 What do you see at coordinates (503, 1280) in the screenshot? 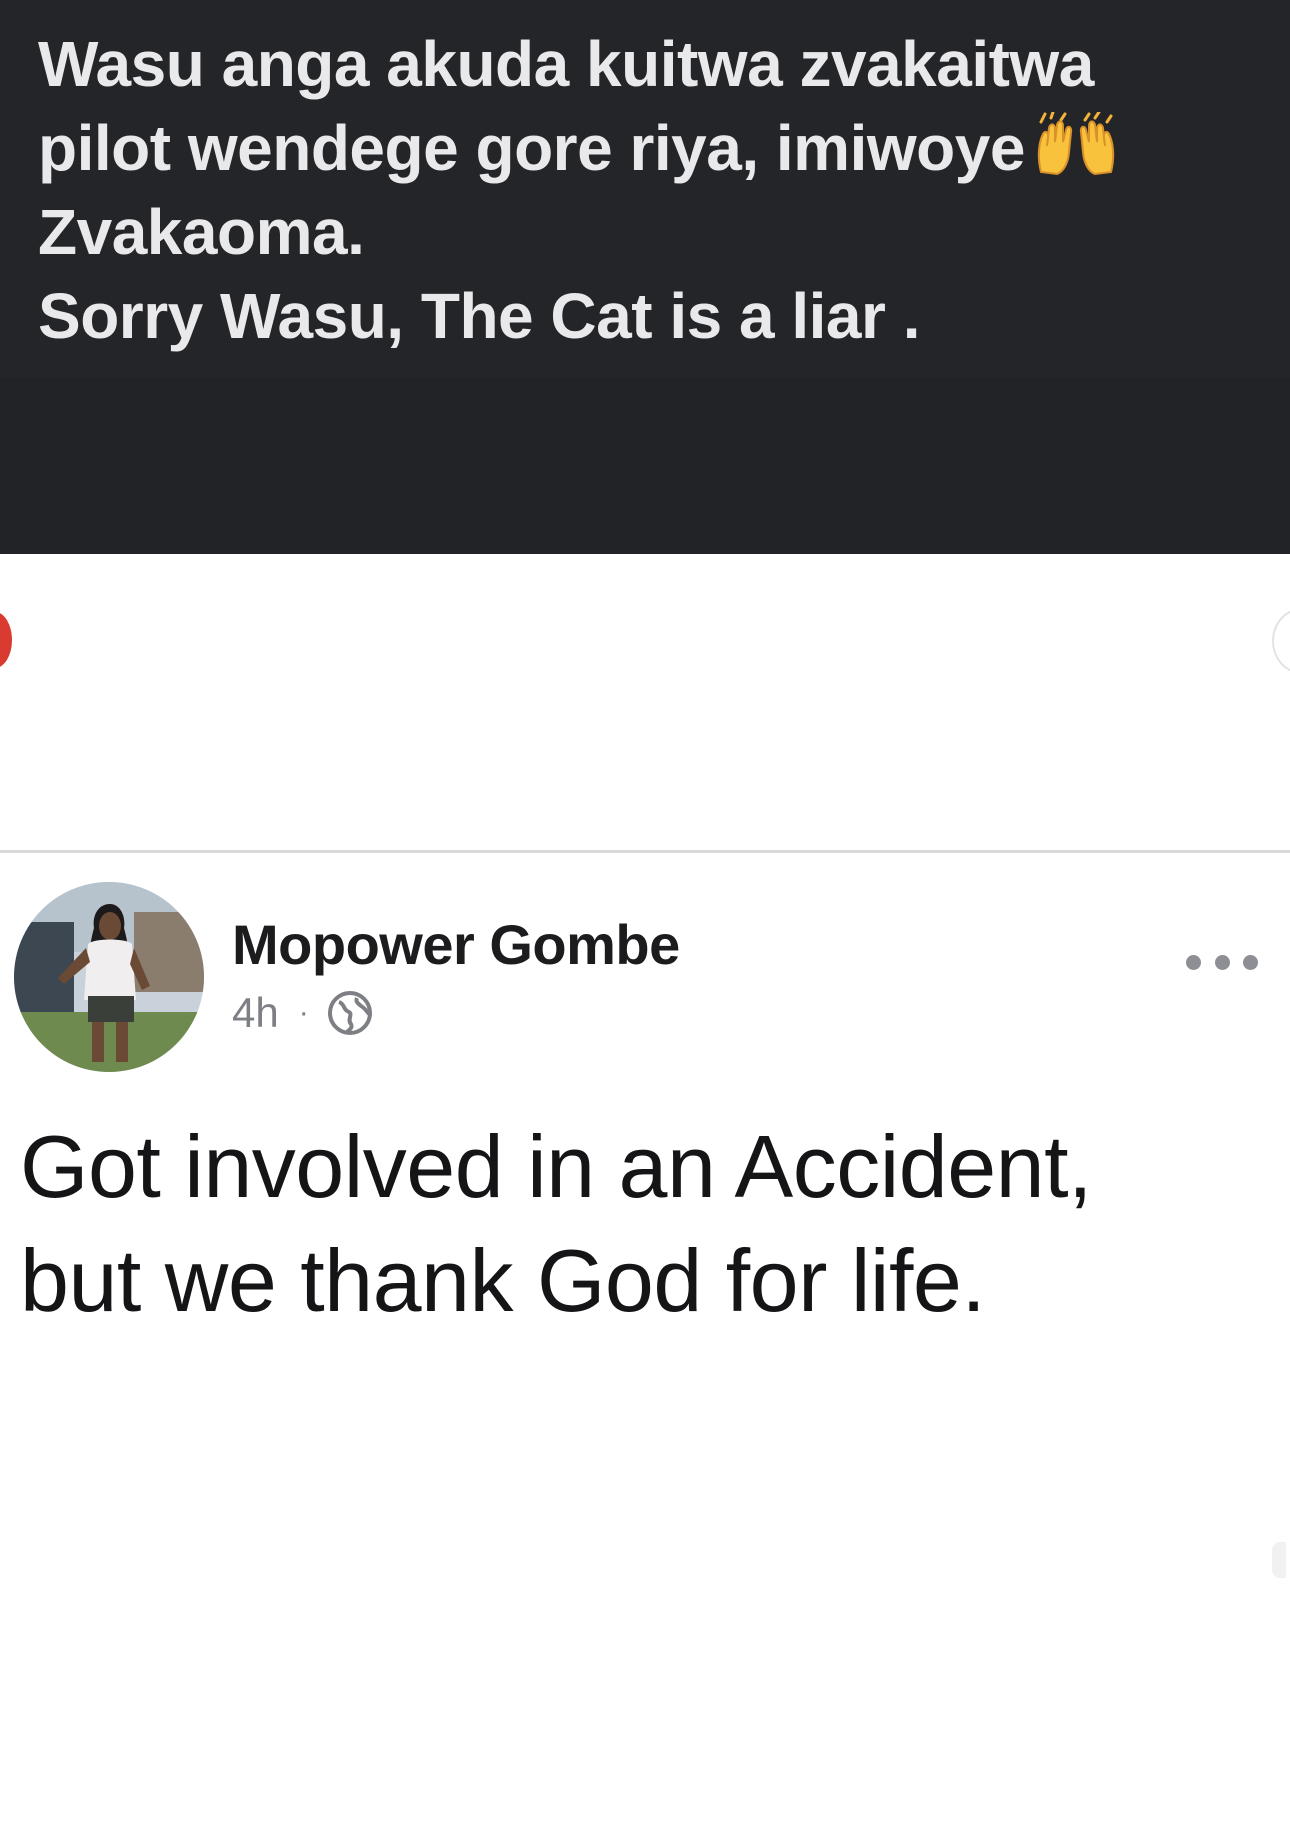
I see `post-body-line-2: but we thank God for life.` at bounding box center [503, 1280].